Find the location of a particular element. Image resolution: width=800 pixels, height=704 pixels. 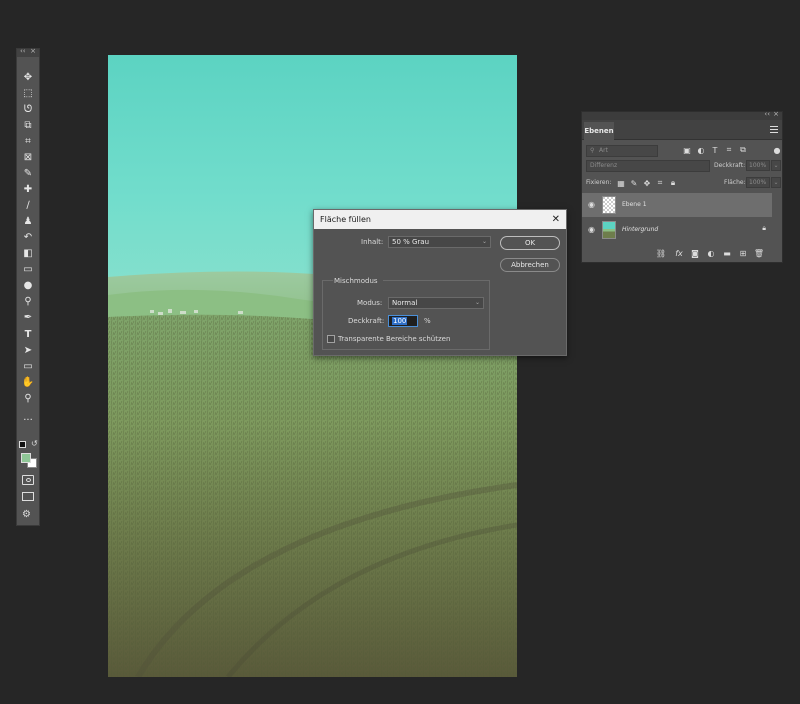

new-group-icon: ▬ is located at coordinates (727, 253).